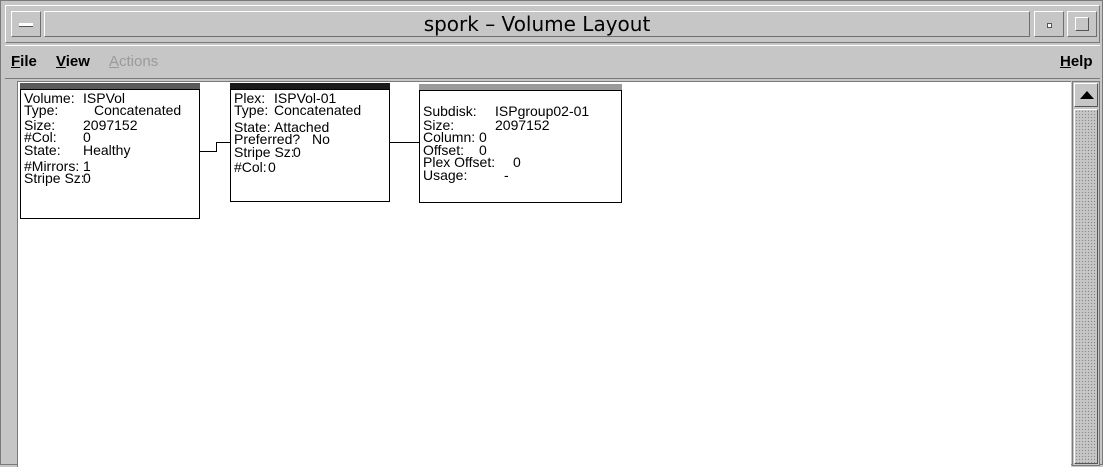  I want to click on plex-type-value: Concatenated, so click(318, 110).